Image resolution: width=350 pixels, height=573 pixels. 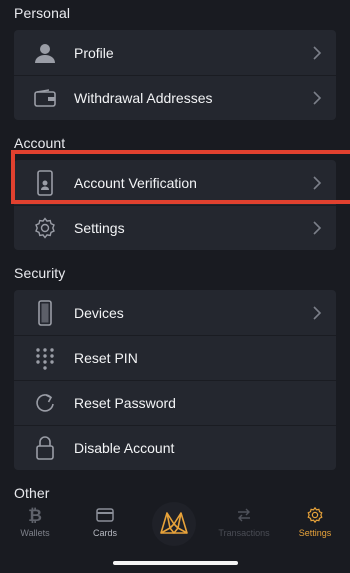 What do you see at coordinates (175, 312) in the screenshot?
I see `devices-row: Devices` at bounding box center [175, 312].